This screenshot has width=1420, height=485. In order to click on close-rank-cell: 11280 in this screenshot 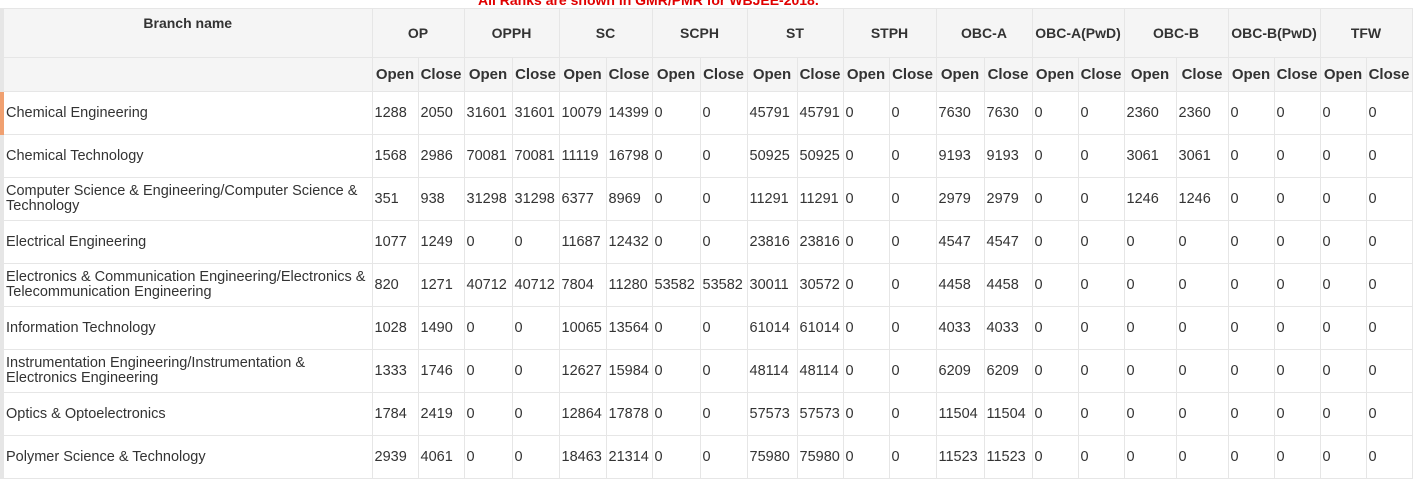, I will do `click(629, 285)`.